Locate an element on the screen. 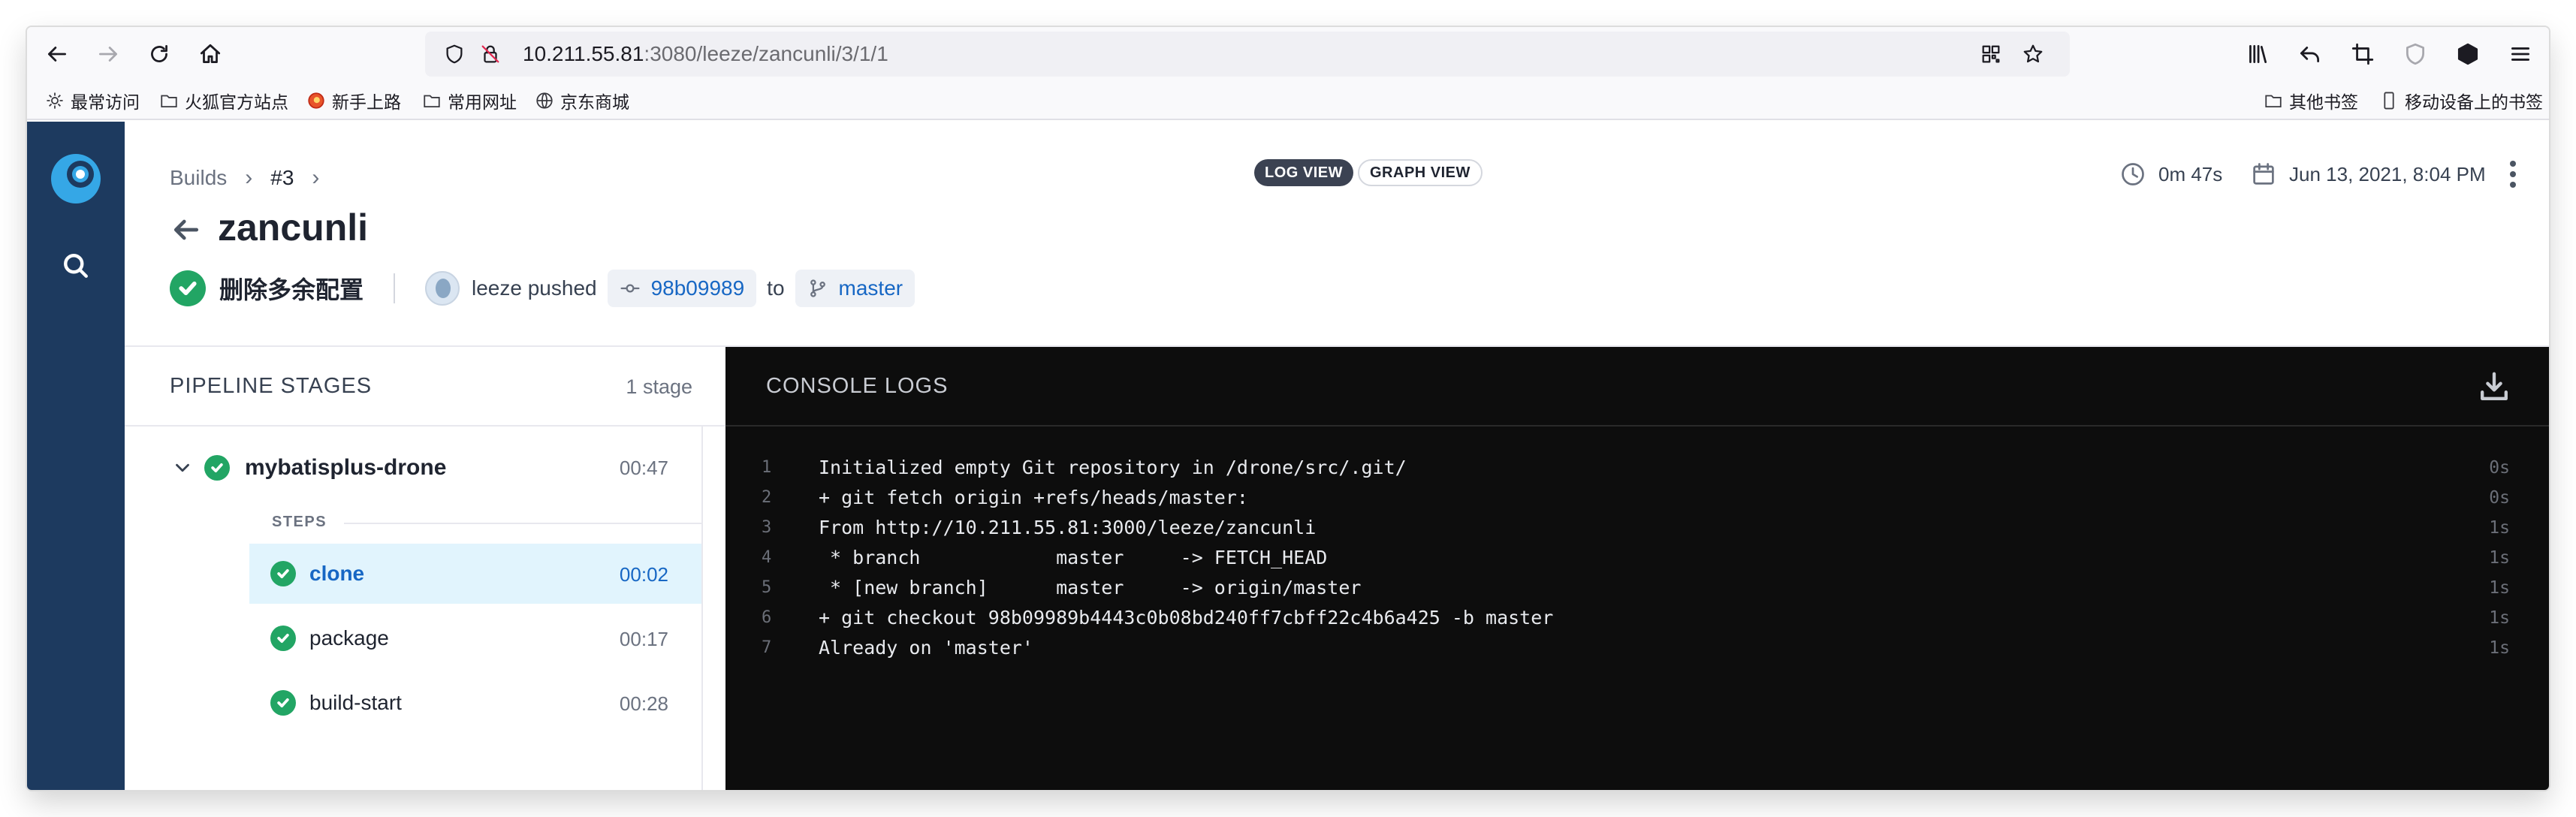 This screenshot has width=2576, height=817. undo-button is located at coordinates (2310, 54).